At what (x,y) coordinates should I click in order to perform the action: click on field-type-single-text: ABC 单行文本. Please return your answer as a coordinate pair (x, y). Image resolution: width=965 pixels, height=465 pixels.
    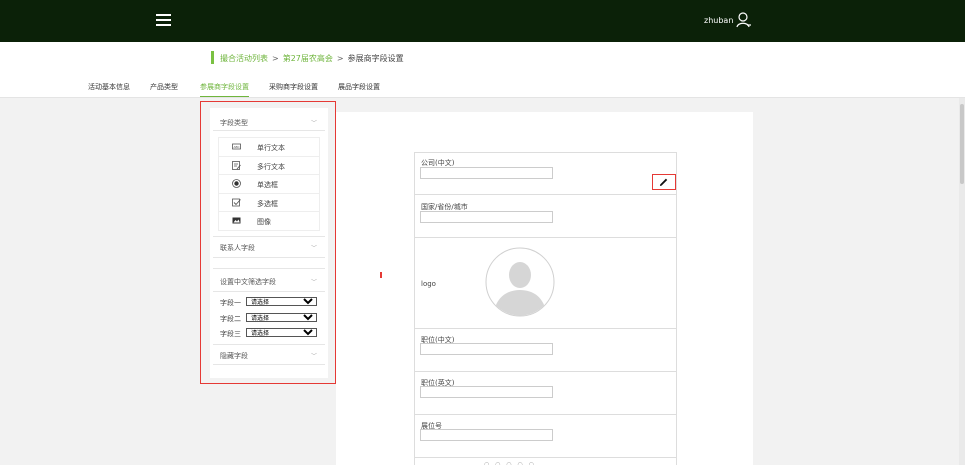
    Looking at the image, I should click on (269, 147).